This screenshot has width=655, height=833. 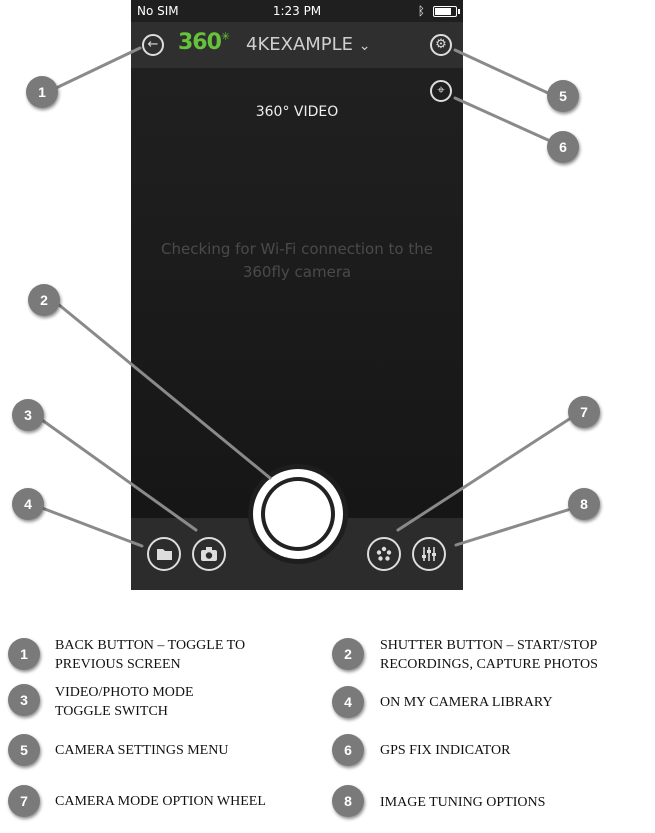 I want to click on callout-badge-3: 3, so click(x=28, y=415).